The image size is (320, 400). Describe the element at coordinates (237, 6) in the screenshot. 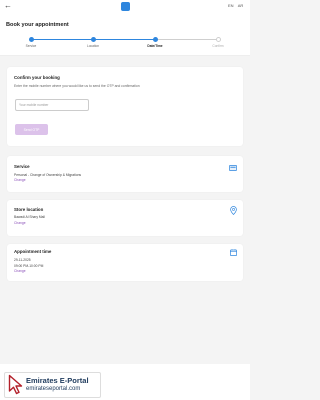

I see `language-switcher: EN AR` at that location.